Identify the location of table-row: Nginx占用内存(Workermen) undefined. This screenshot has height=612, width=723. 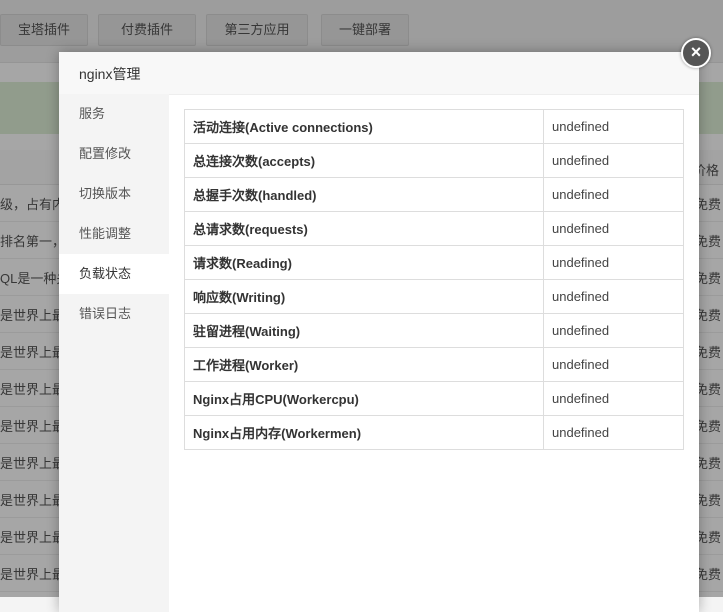
(434, 432).